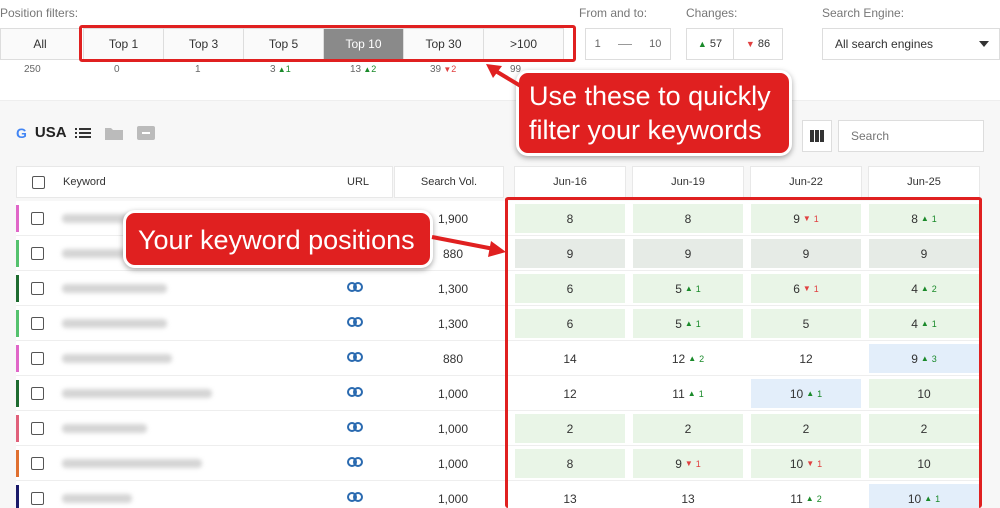  What do you see at coordinates (764, 44) in the screenshot?
I see `changes-down-count: 86` at bounding box center [764, 44].